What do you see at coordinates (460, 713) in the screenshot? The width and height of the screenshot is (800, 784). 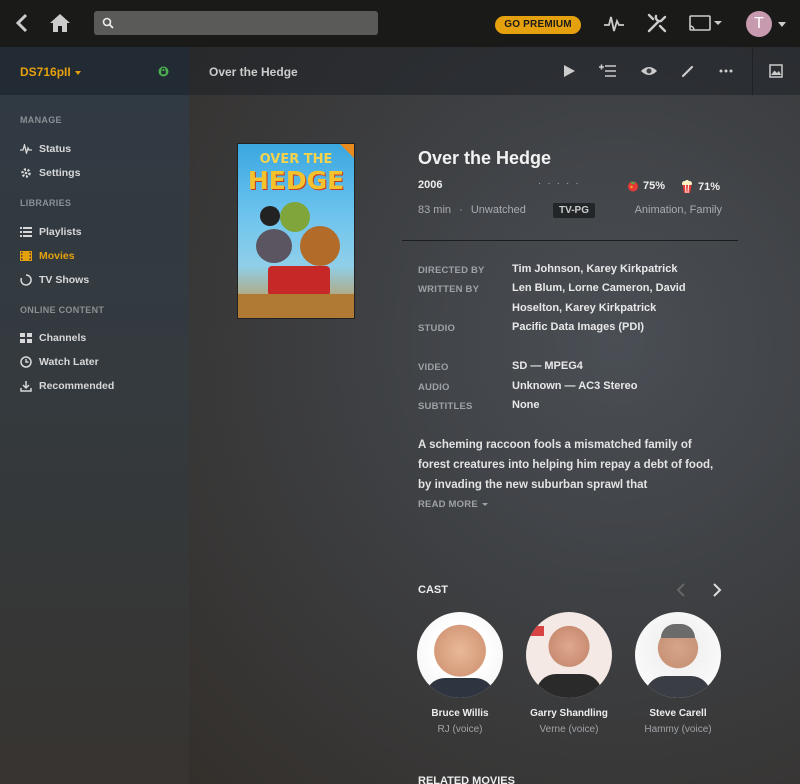 I see `cast-name: Bruce Willis` at bounding box center [460, 713].